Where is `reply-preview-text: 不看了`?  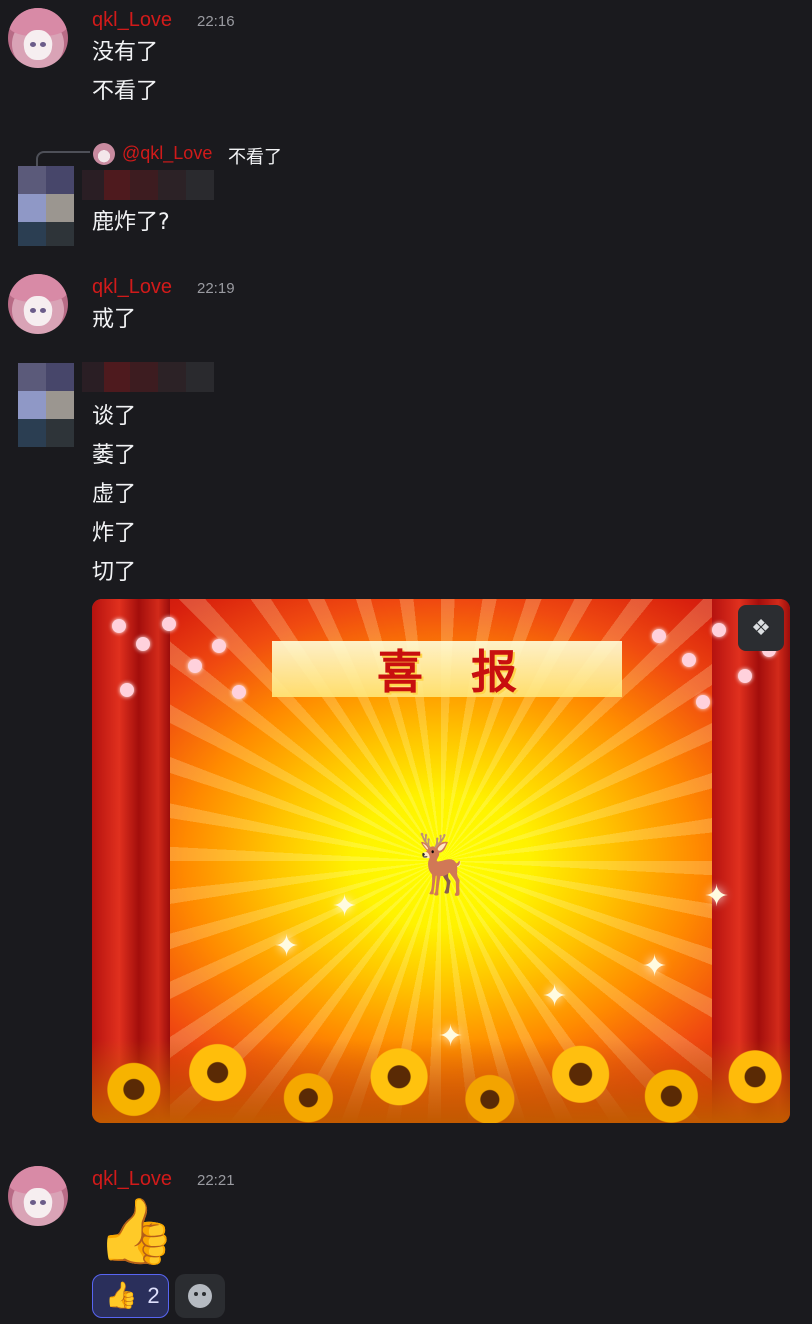
reply-preview-text: 不看了 is located at coordinates (255, 157).